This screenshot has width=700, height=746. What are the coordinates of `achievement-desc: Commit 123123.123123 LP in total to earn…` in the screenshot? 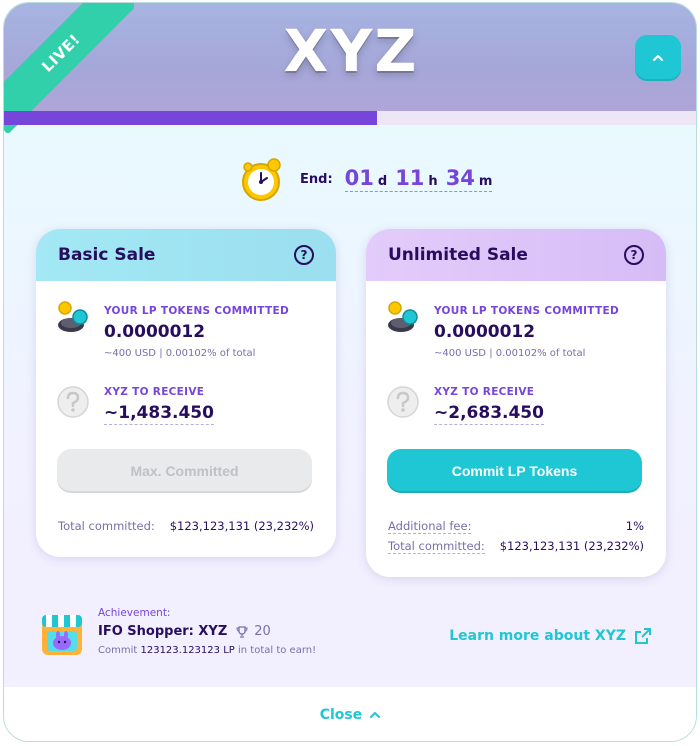 It's located at (207, 650).